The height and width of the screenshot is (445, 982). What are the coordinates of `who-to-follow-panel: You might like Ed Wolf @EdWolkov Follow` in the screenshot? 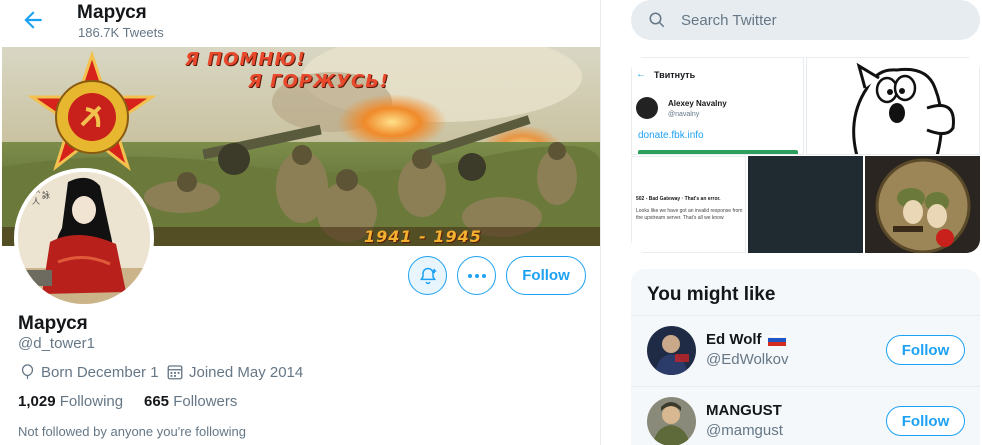 It's located at (805, 357).